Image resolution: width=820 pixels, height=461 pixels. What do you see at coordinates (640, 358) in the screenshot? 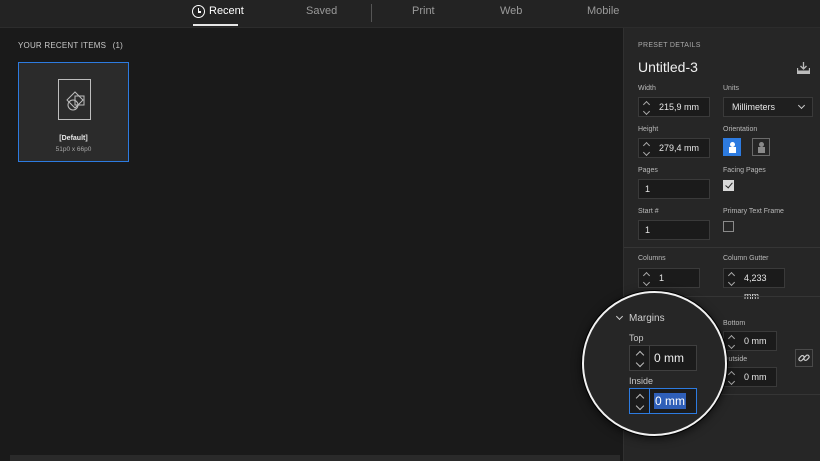
I see `top-margin-stepper` at bounding box center [640, 358].